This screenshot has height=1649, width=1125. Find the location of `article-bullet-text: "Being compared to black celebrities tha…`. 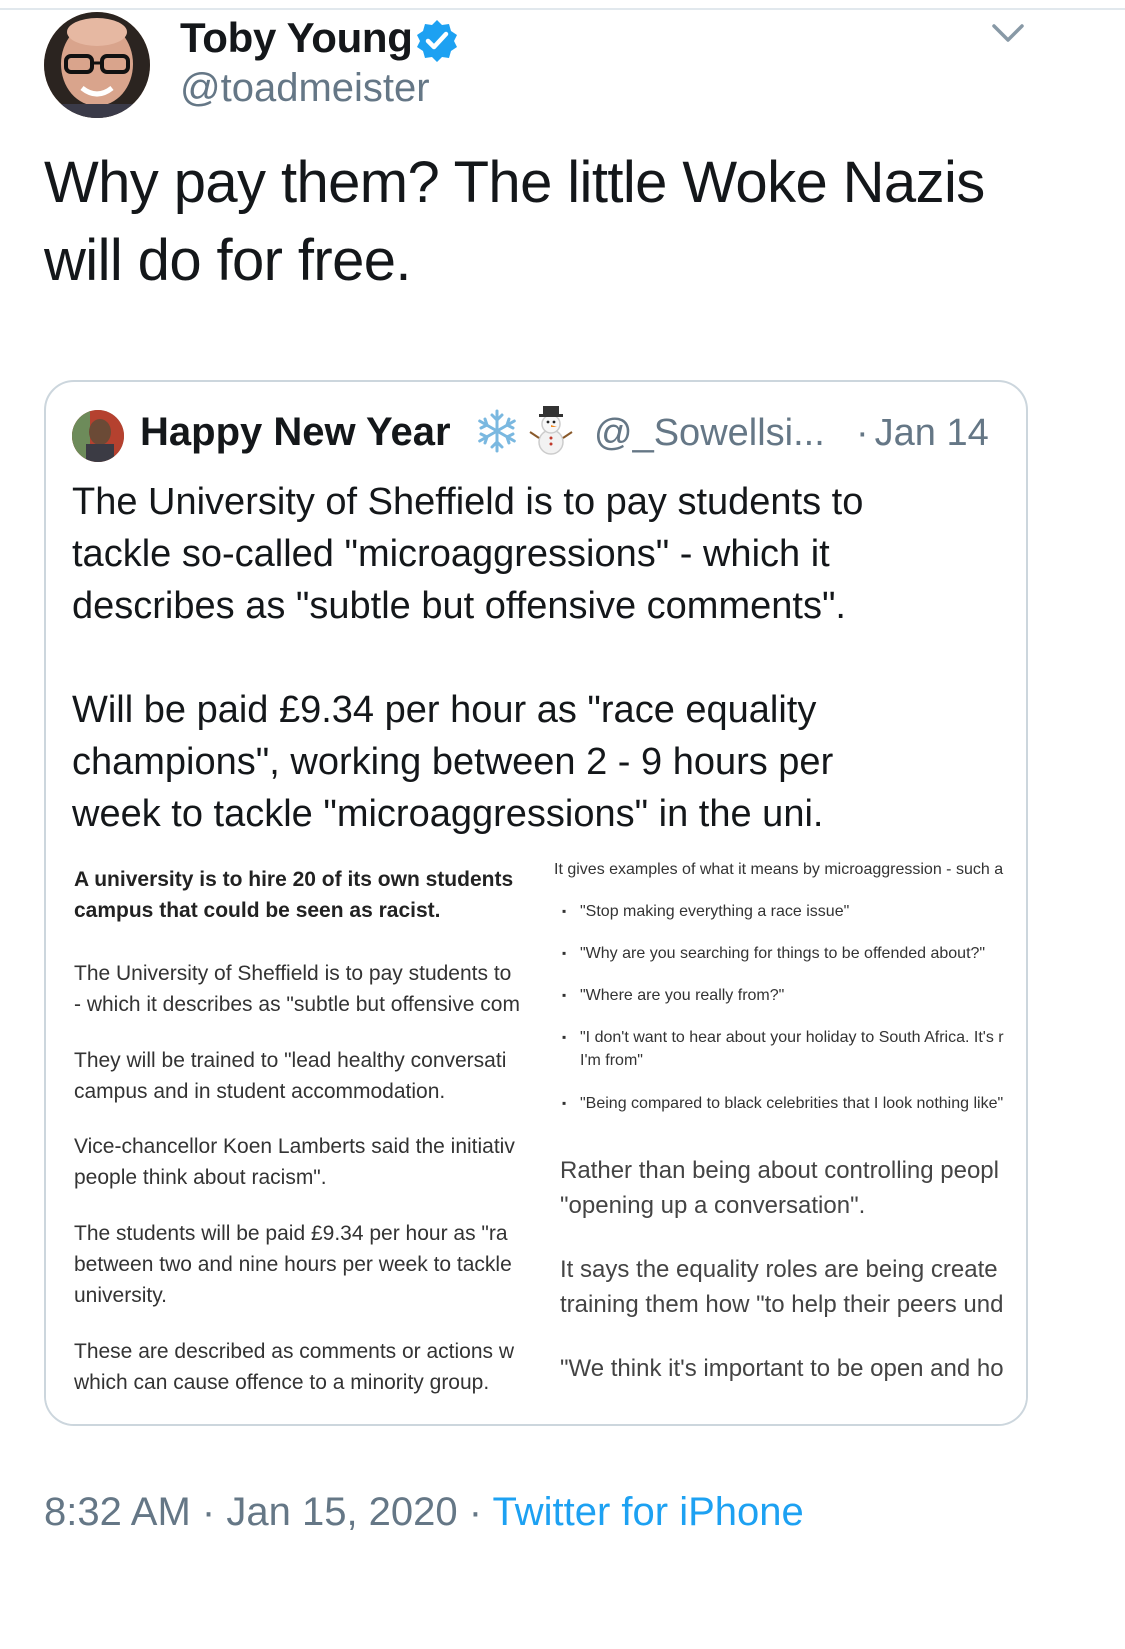

article-bullet-text: "Being compared to black celebrities tha… is located at coordinates (792, 1103).